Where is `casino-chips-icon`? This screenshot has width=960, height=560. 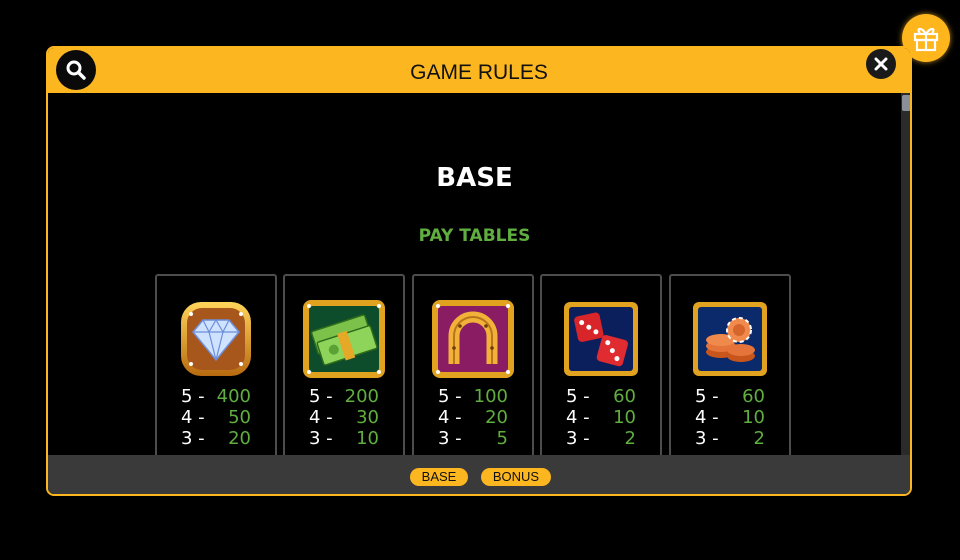
casino-chips-icon is located at coordinates (730, 339).